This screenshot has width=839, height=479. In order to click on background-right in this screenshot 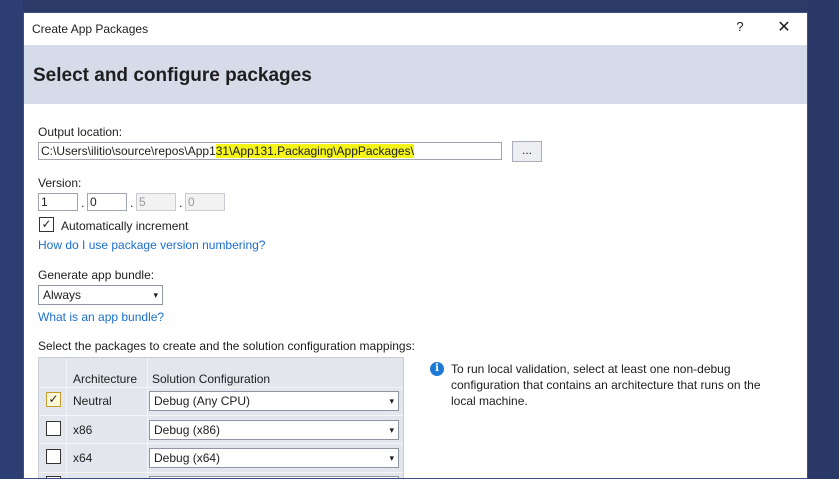, I will do `click(823, 239)`.